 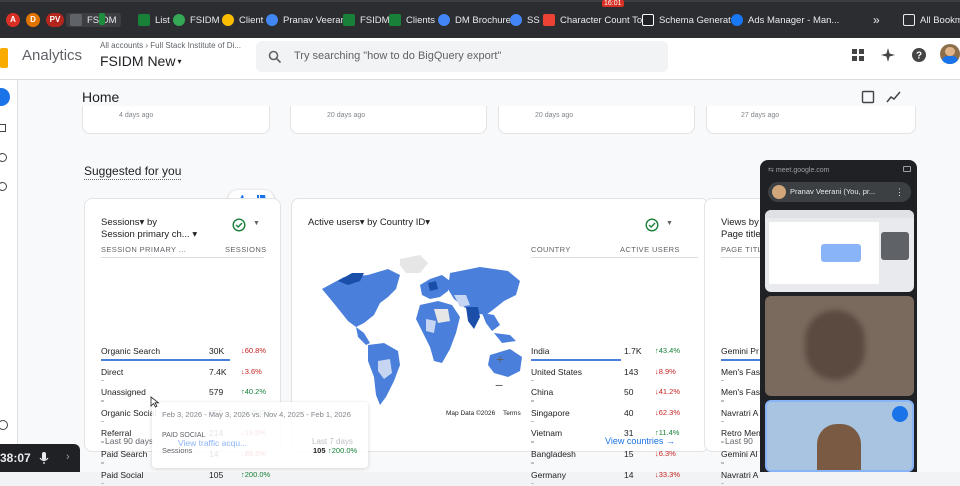 What do you see at coordinates (44, 458) in the screenshot?
I see `microphone-icon` at bounding box center [44, 458].